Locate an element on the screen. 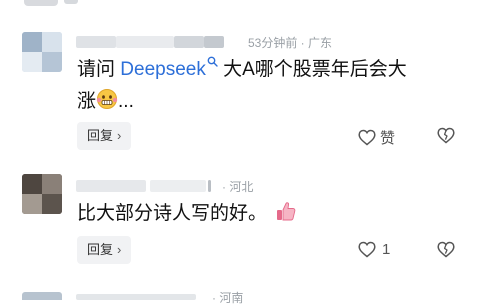  comment-meta: · 河北 is located at coordinates (238, 187).